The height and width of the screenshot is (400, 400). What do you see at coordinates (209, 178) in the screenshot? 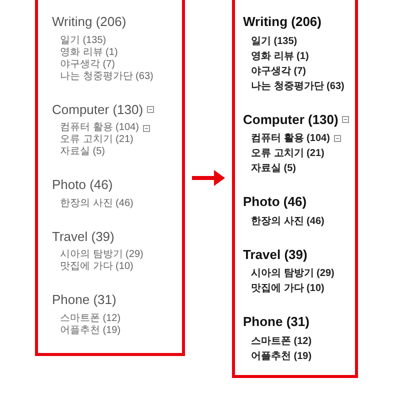
I see `arrow-icon` at bounding box center [209, 178].